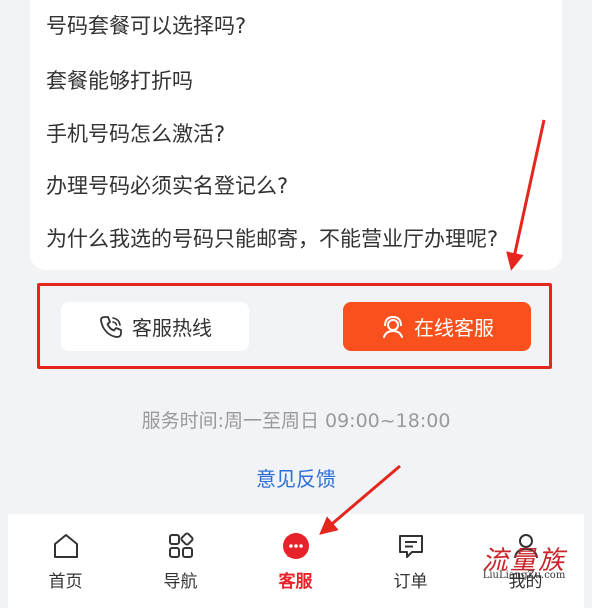  Describe the element at coordinates (393, 327) in the screenshot. I see `headset-icon` at that location.